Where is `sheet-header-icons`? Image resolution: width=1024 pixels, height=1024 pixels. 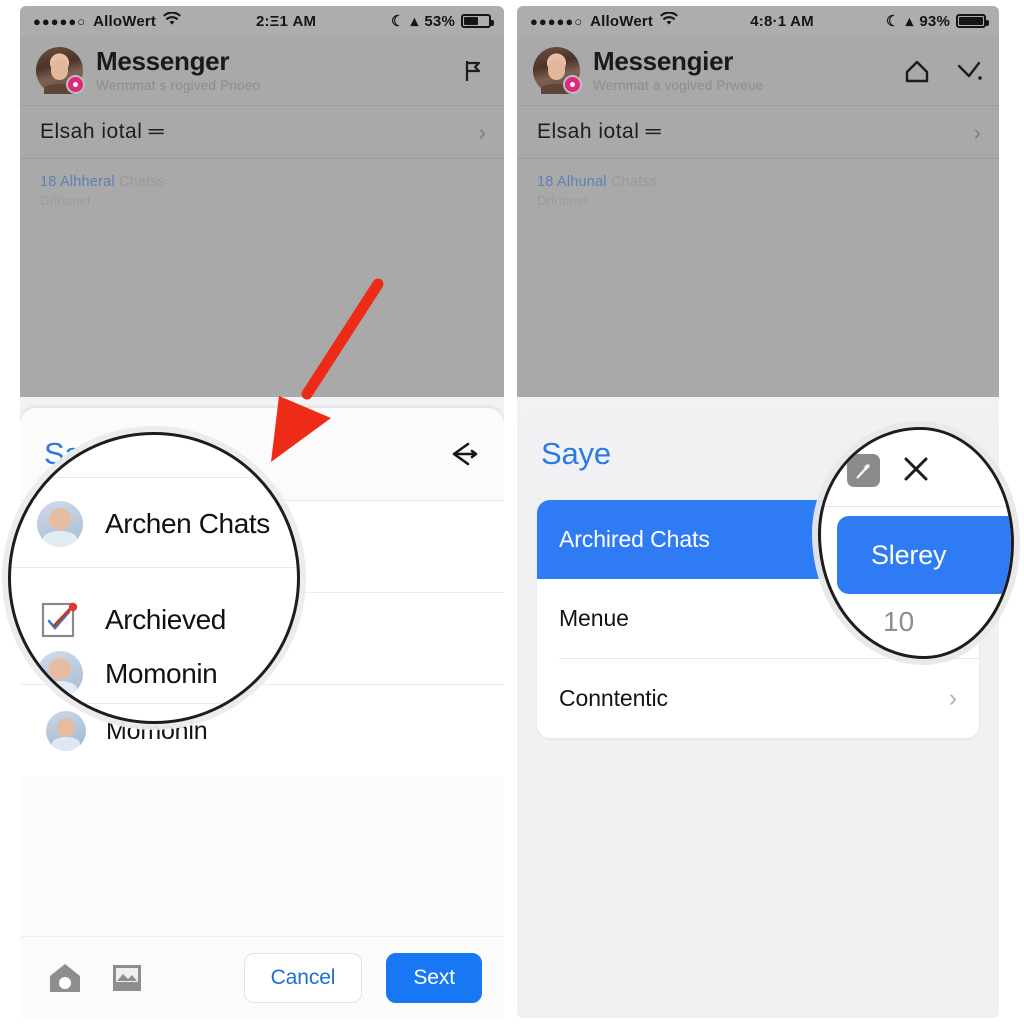
sheet-header-icons is located at coordinates (465, 454).